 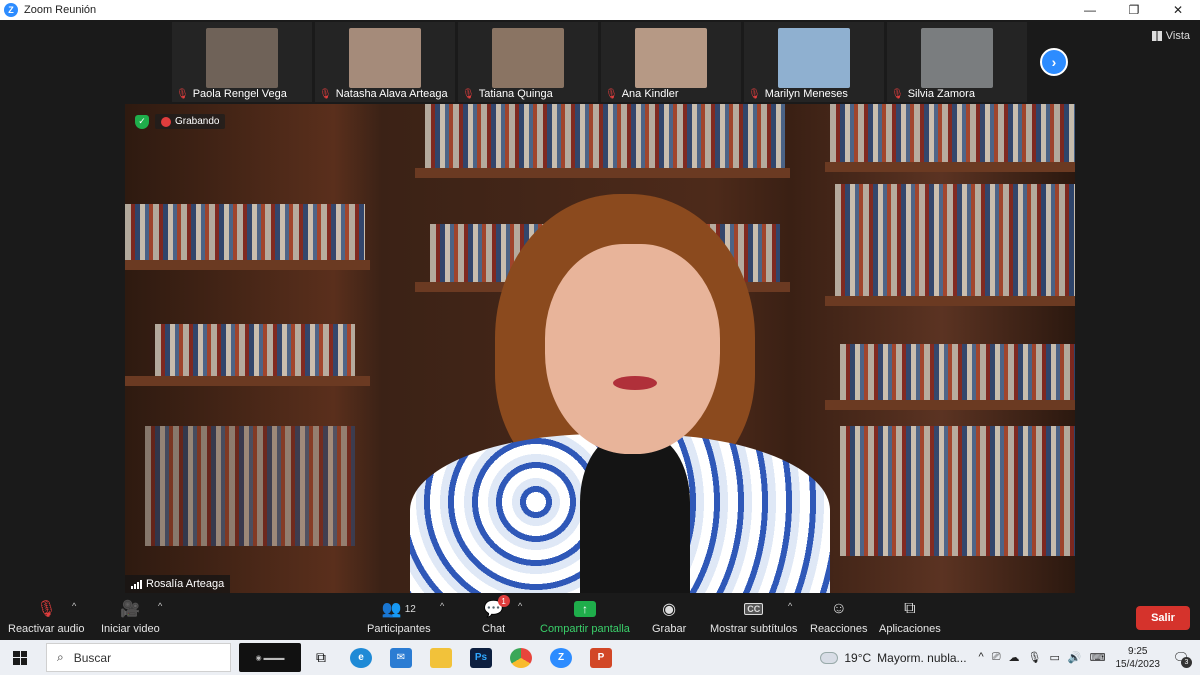 What do you see at coordinates (1186, 662) in the screenshot?
I see `notification-count: 3` at bounding box center [1186, 662].